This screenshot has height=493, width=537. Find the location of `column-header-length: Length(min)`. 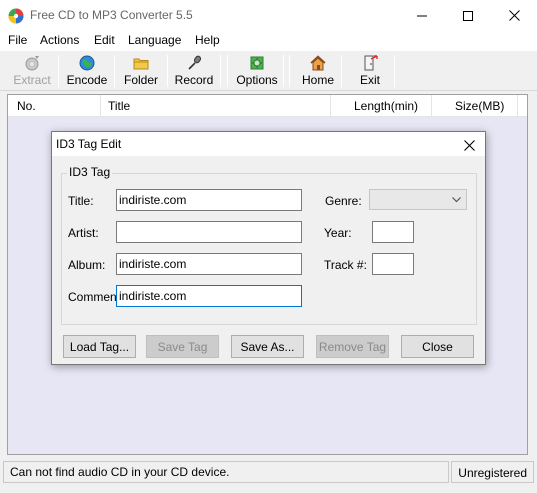

column-header-length: Length(min) is located at coordinates (386, 106).